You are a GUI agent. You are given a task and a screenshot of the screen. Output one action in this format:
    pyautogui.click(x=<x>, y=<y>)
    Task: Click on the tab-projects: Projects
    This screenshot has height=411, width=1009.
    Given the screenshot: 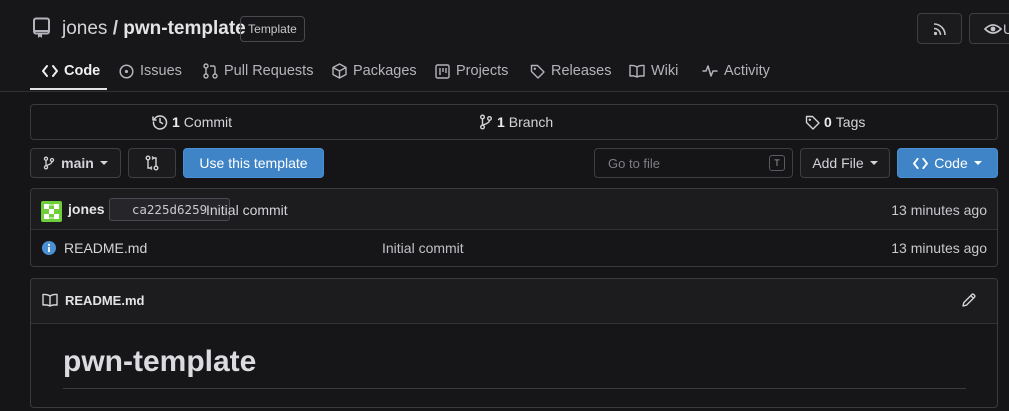 What is the action you would take?
    pyautogui.click(x=471, y=71)
    